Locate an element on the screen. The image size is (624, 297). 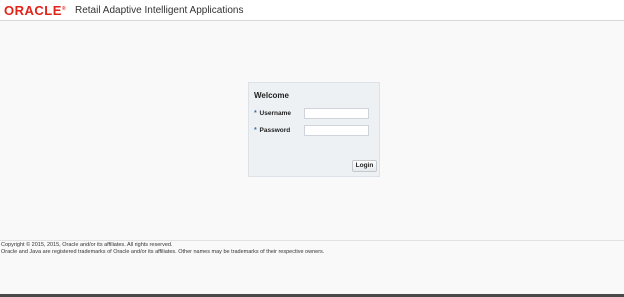
username-label: * Username is located at coordinates (272, 113).